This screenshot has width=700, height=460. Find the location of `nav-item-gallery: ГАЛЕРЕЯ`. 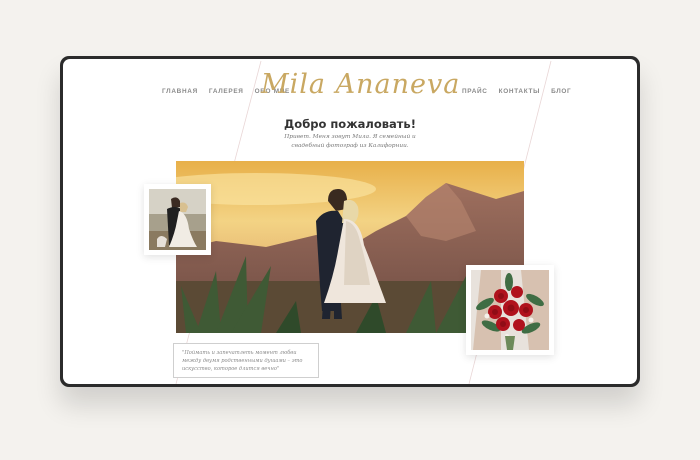

nav-item-gallery: ГАЛЕРЕЯ is located at coordinates (226, 91).